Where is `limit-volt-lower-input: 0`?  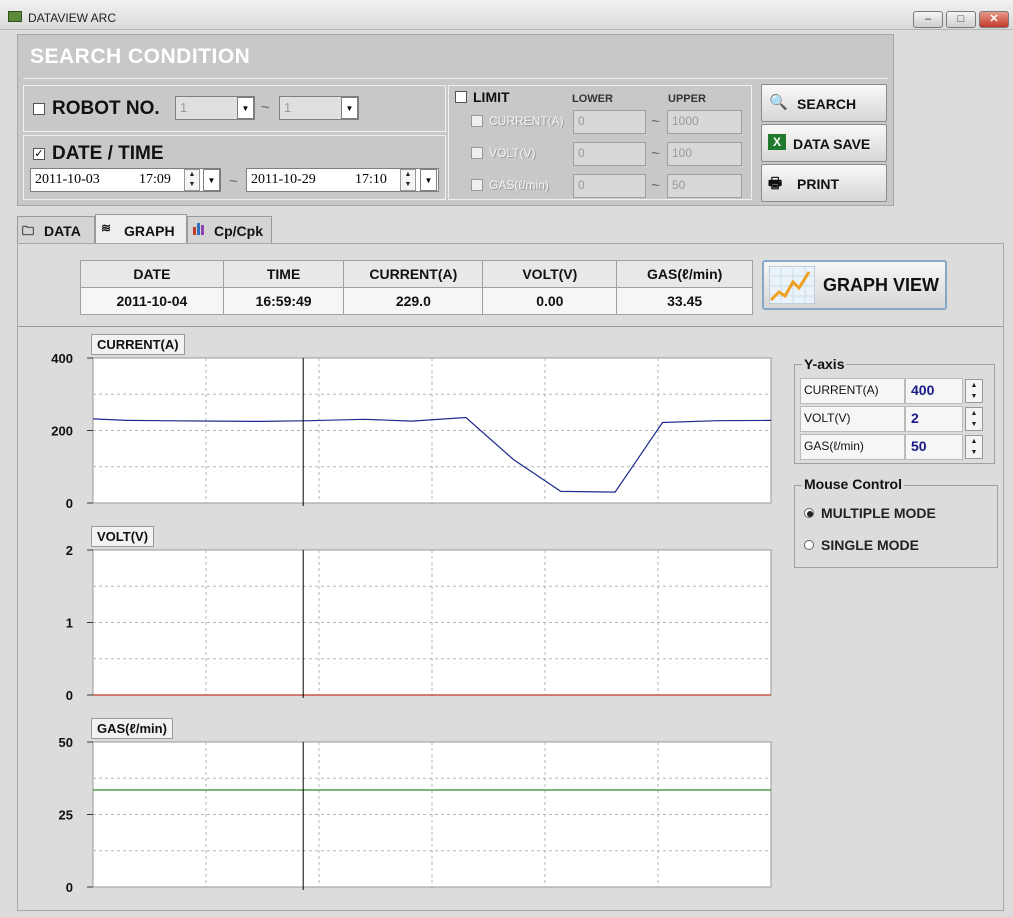 limit-volt-lower-input: 0 is located at coordinates (609, 154).